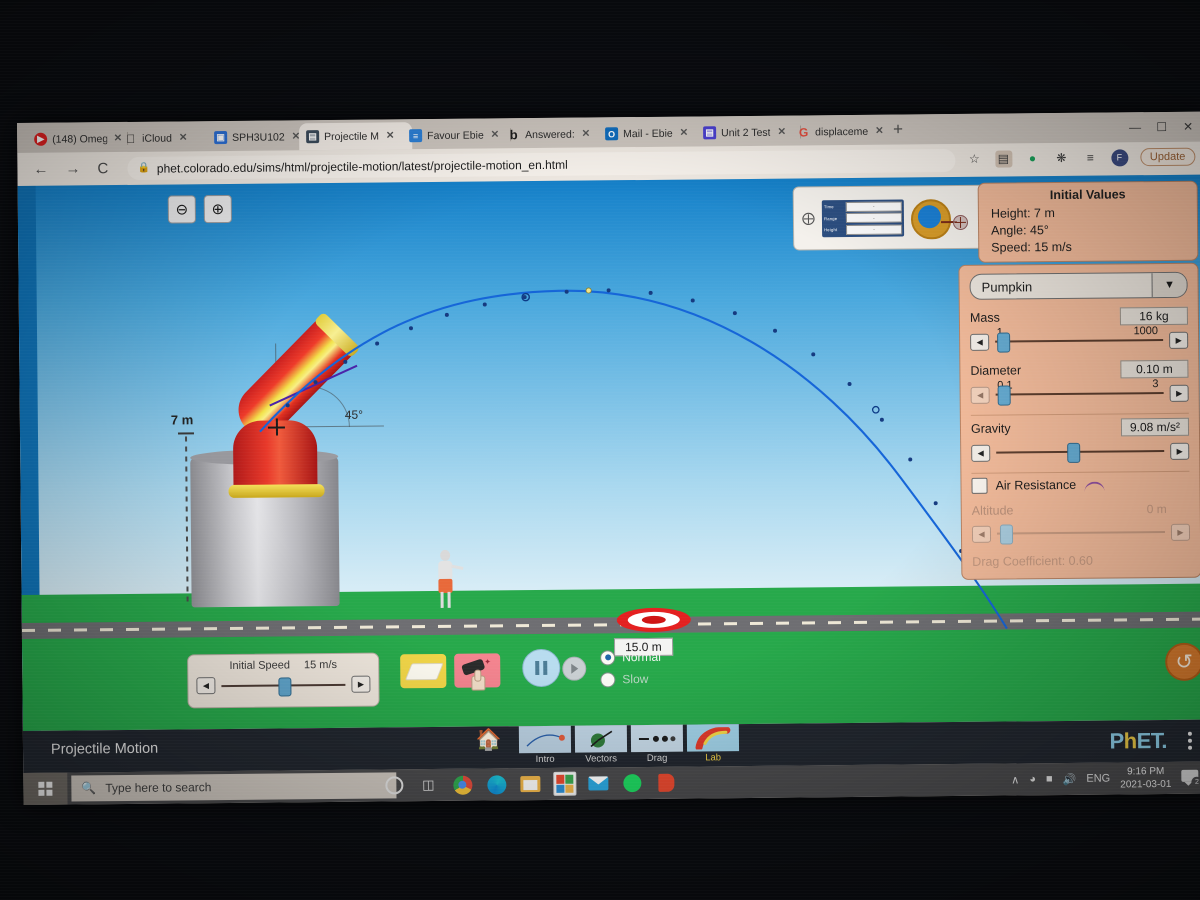  I want to click on radio-slow-dot, so click(608, 679).